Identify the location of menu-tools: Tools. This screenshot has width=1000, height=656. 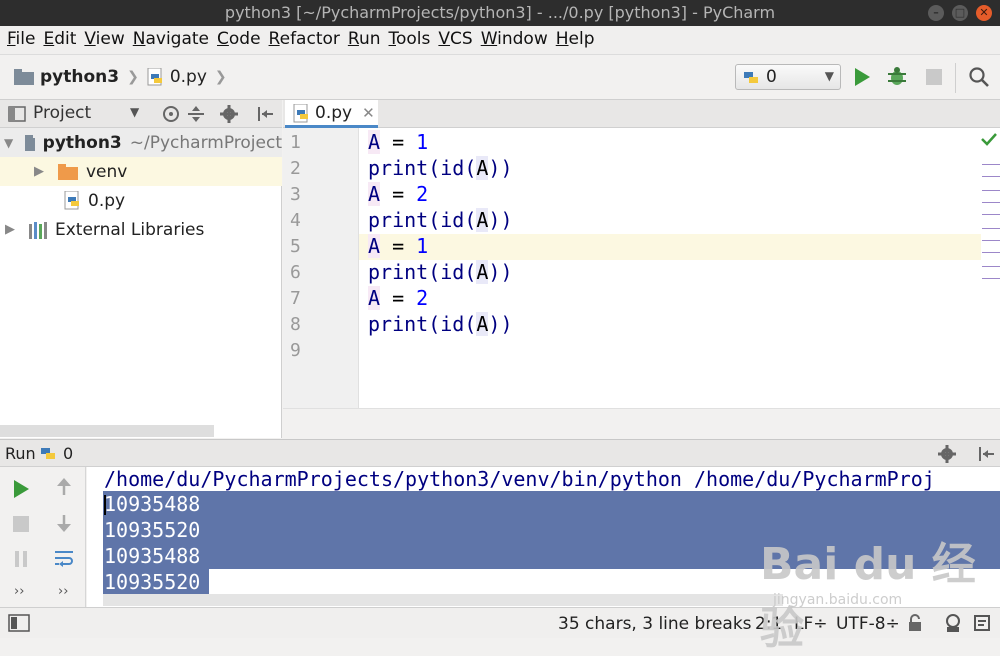
(406, 40).